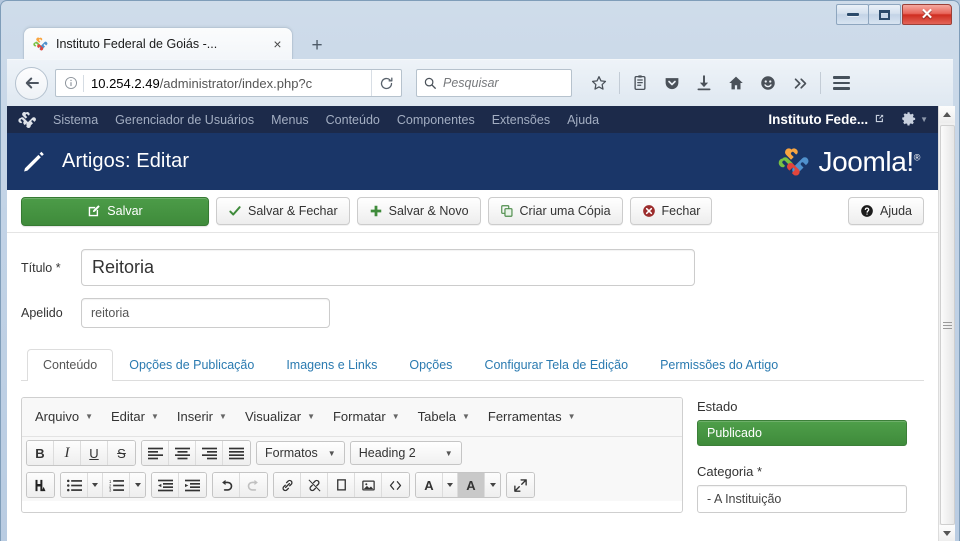 This screenshot has width=960, height=541. I want to click on align-left-icon, so click(155, 453).